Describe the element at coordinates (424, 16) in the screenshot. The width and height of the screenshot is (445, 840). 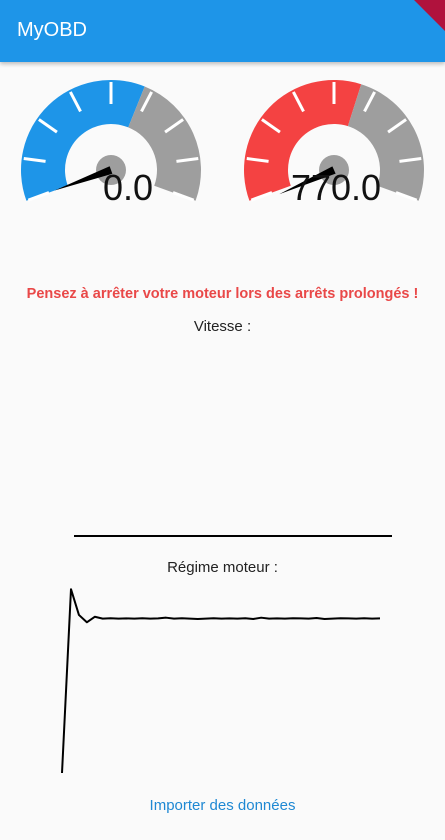
I see `debug-banner` at that location.